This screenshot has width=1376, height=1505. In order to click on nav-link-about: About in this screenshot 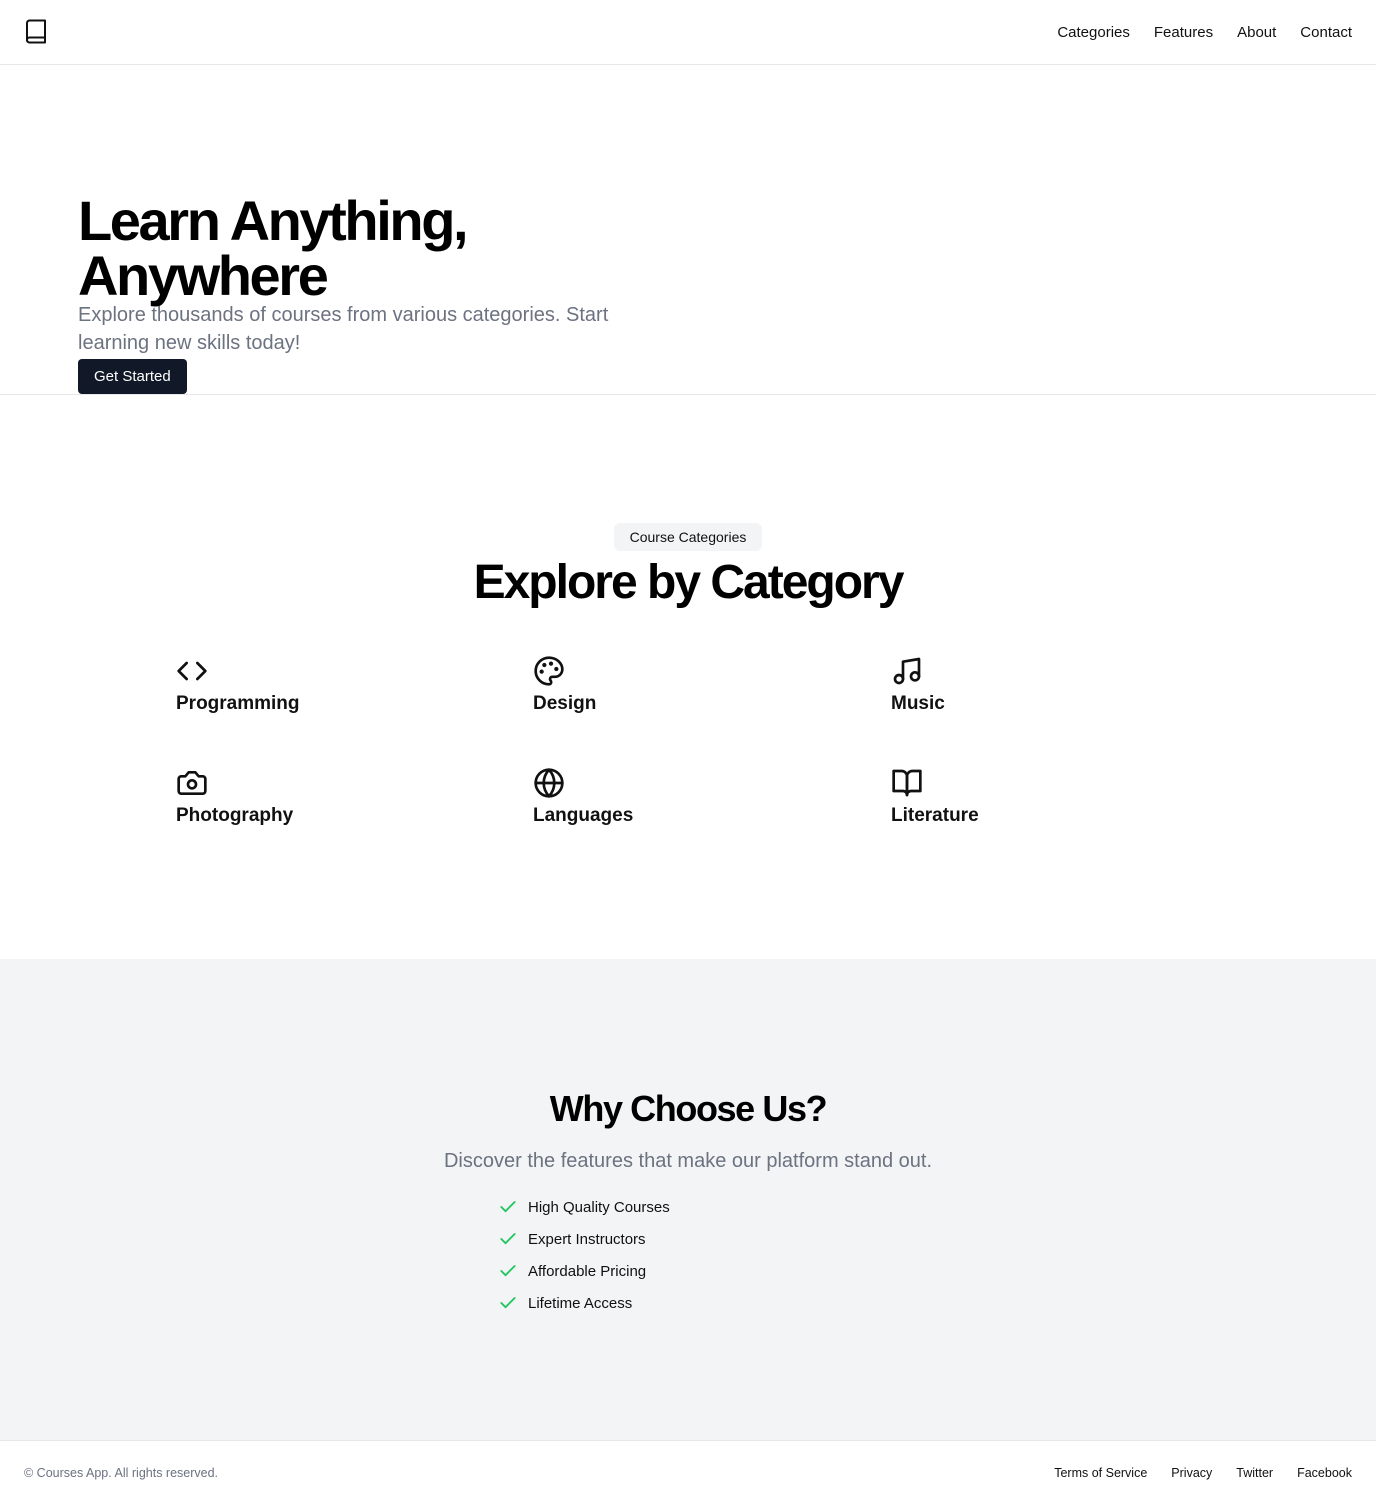, I will do `click(1256, 32)`.